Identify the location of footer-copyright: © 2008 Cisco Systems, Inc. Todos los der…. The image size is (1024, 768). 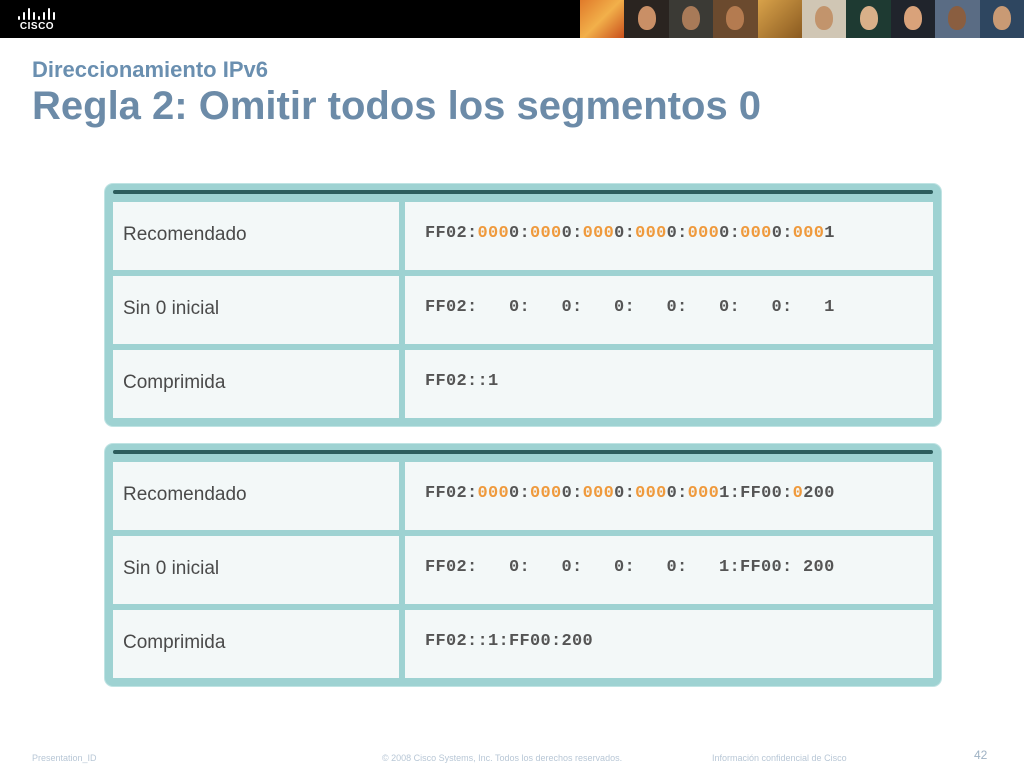
(502, 758).